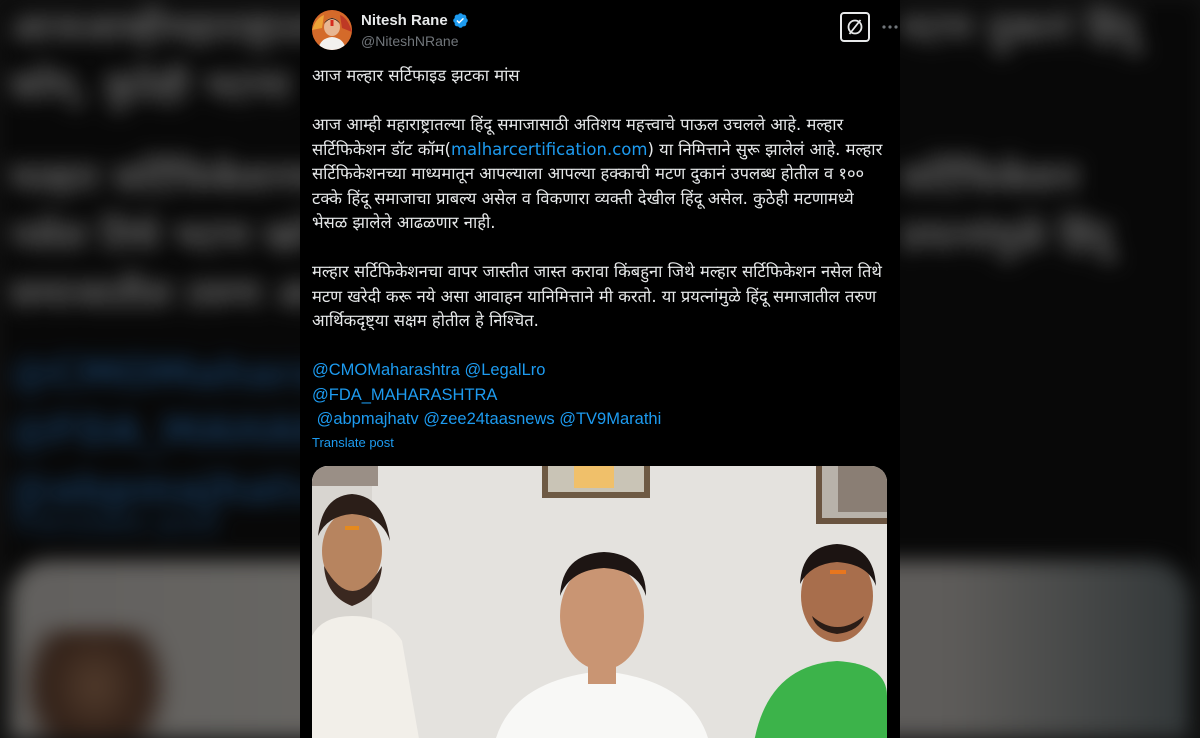 The image size is (1200, 738). I want to click on mention-line: @CMOMaharashtra @LegalLro, so click(601, 370).